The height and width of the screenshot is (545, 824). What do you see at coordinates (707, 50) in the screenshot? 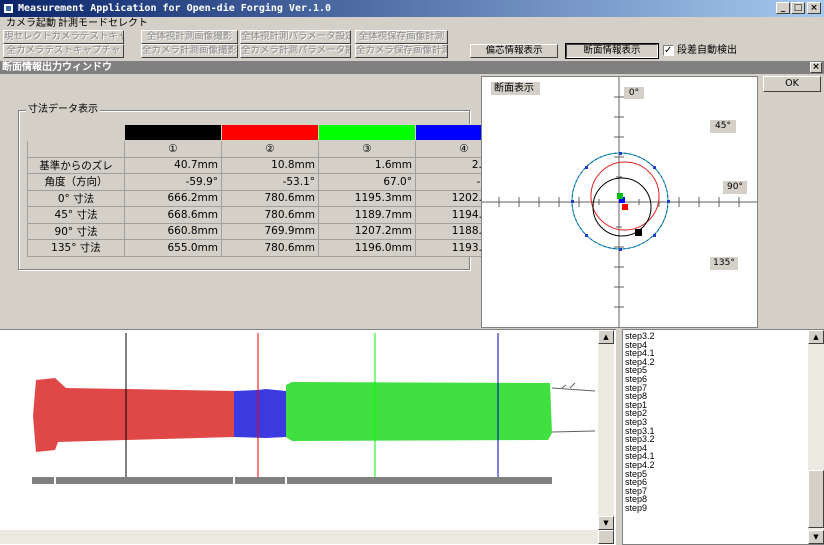
I see `auto-step-detect-label: 段差自動検出` at bounding box center [707, 50].